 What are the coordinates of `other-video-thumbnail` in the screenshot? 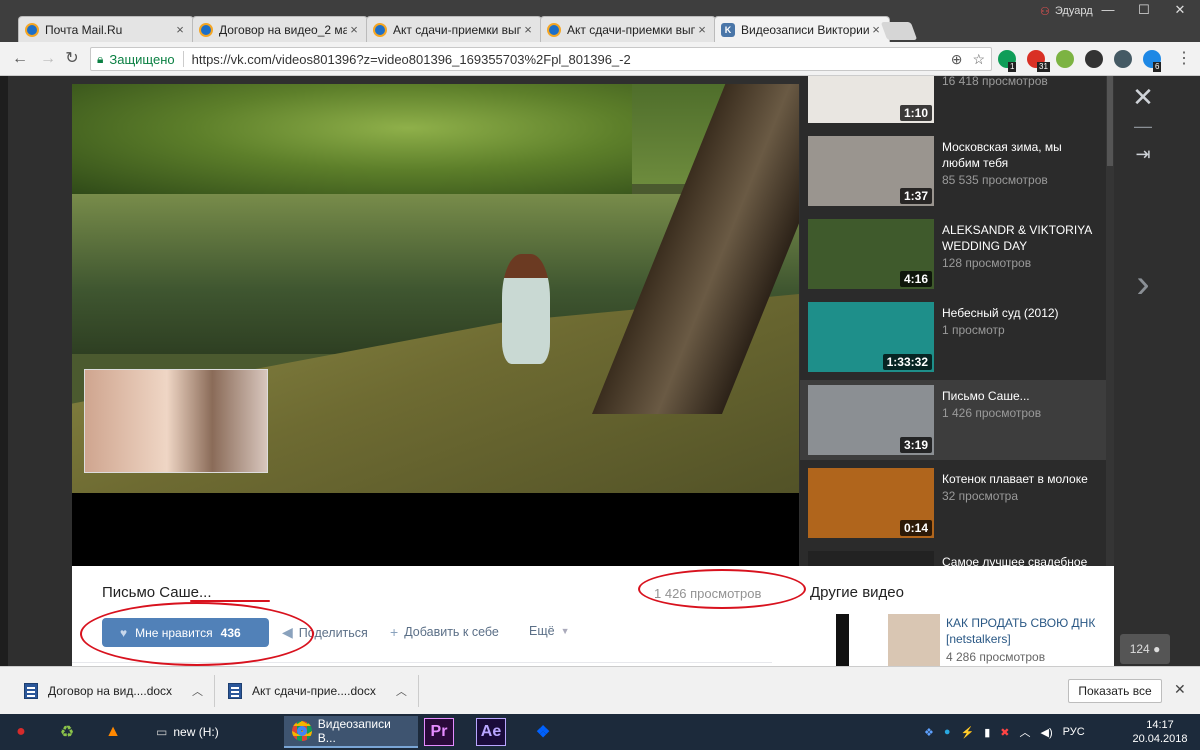 It's located at (875, 640).